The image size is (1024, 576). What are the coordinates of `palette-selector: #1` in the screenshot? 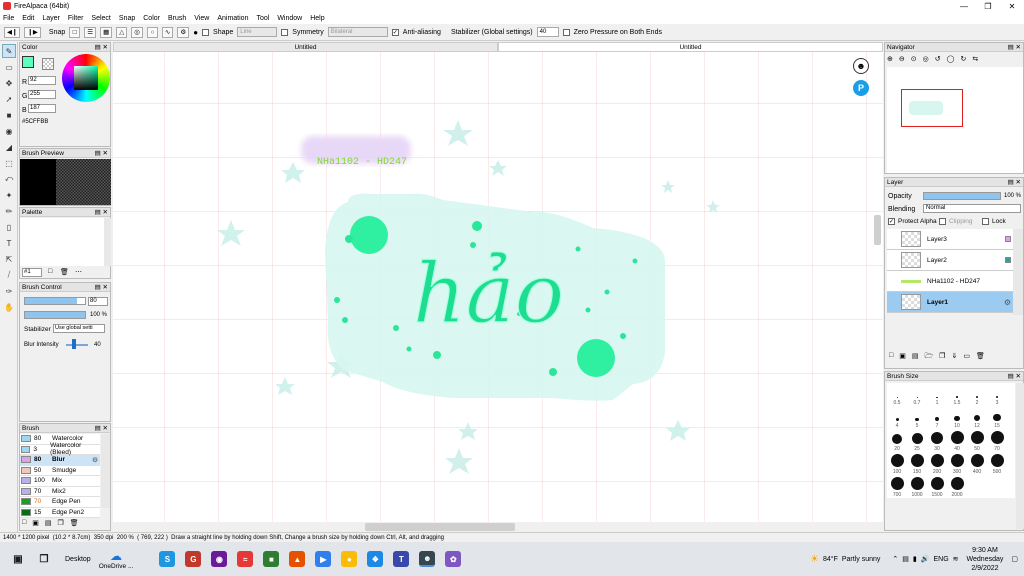 It's located at (32, 272).